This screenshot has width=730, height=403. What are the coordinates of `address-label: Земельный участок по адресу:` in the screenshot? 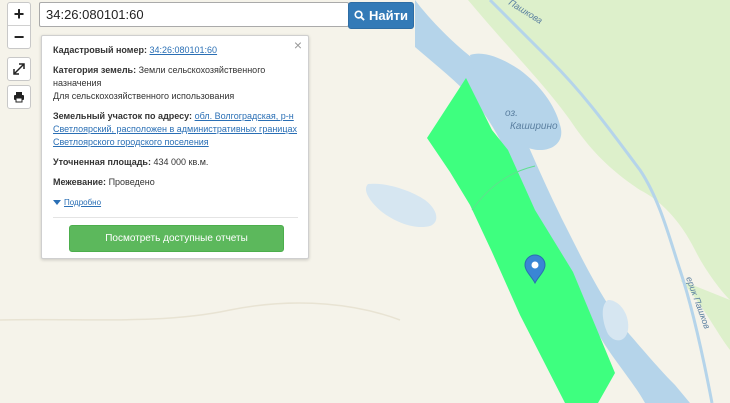 It's located at (123, 116).